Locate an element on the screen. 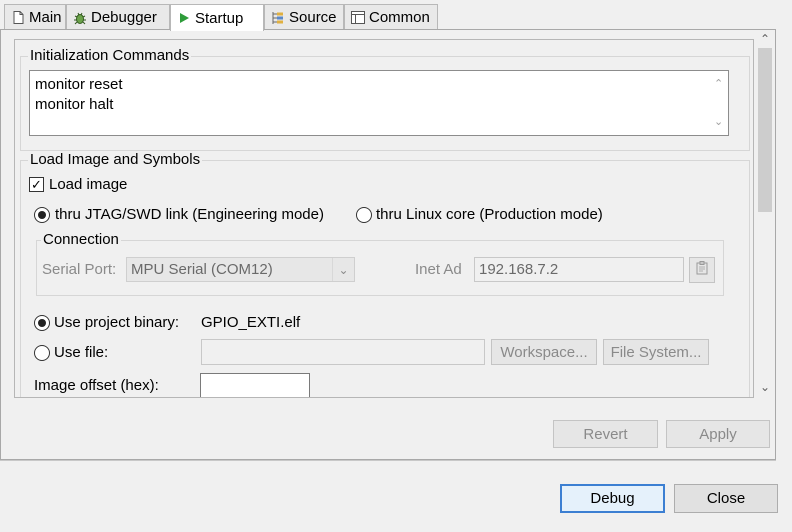  project-binary-value: GPIO_EXTI.elf is located at coordinates (251, 322).